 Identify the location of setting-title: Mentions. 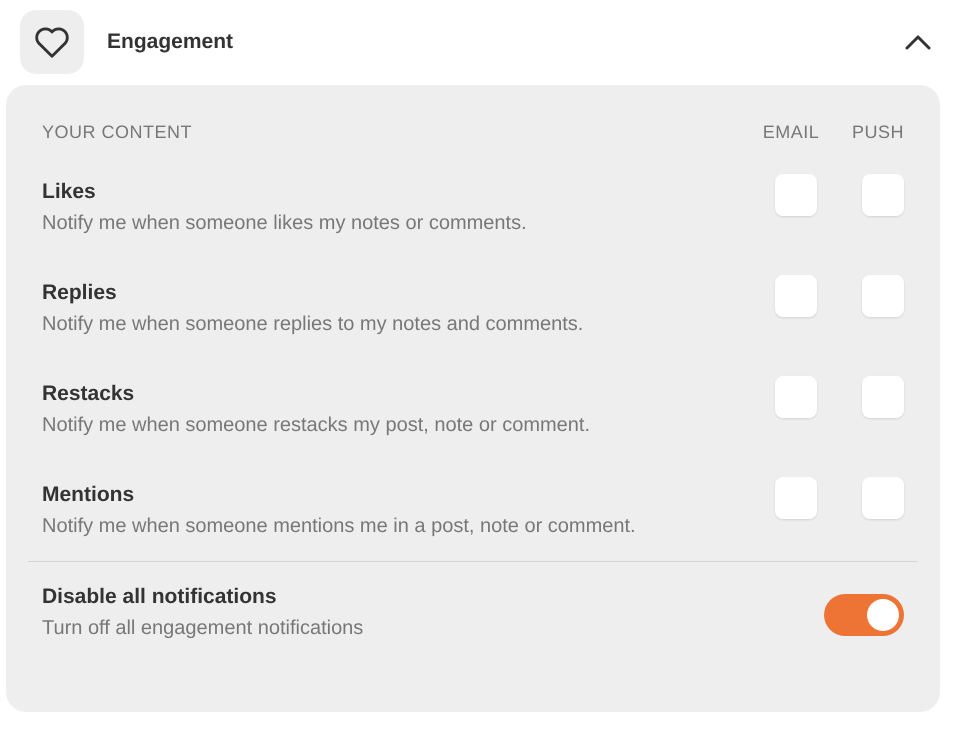
(89, 495).